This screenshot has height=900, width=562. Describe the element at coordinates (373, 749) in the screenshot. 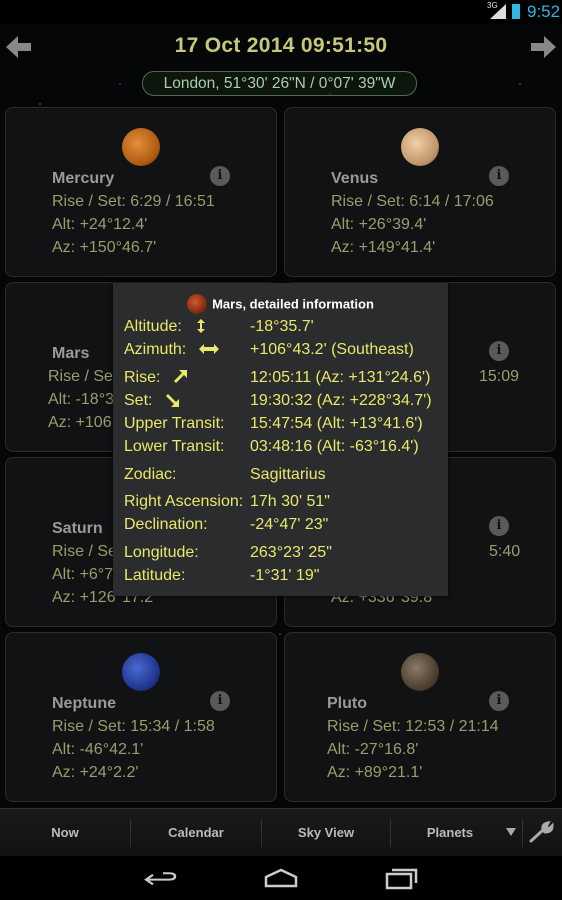

I see `altitude: Alt: -27°16.8'` at that location.